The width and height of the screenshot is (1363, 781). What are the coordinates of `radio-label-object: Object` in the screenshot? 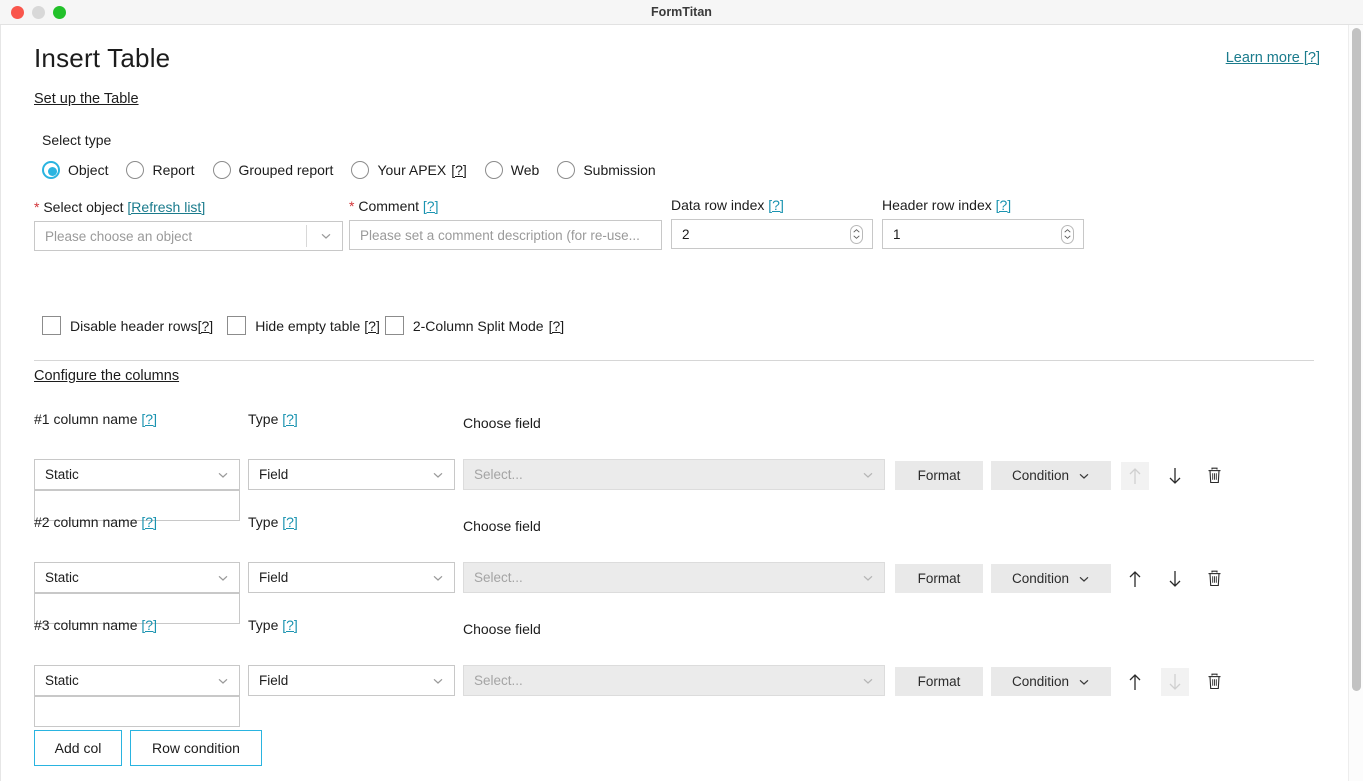 It's located at (88, 170).